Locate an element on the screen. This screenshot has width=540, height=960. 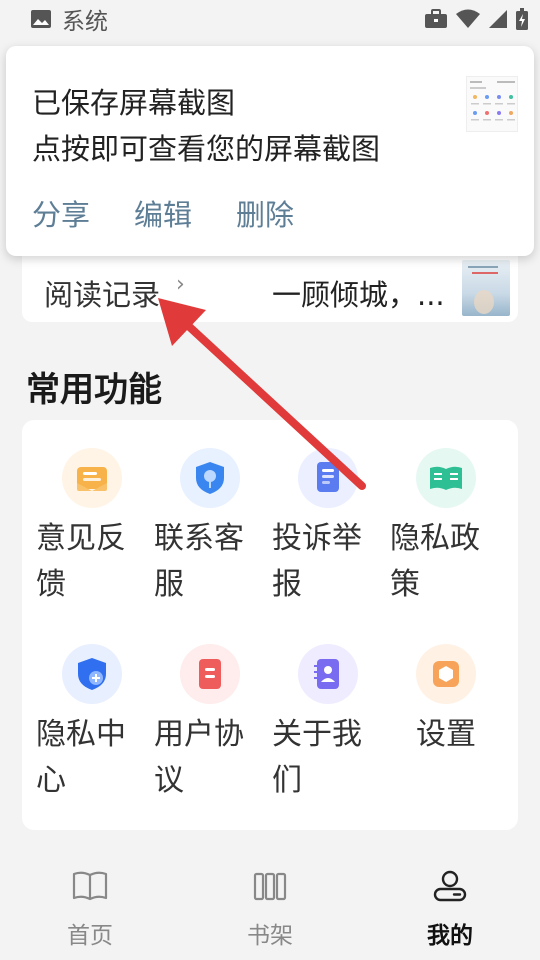
notification-title: 已保存屏幕截图 is located at coordinates (134, 103).